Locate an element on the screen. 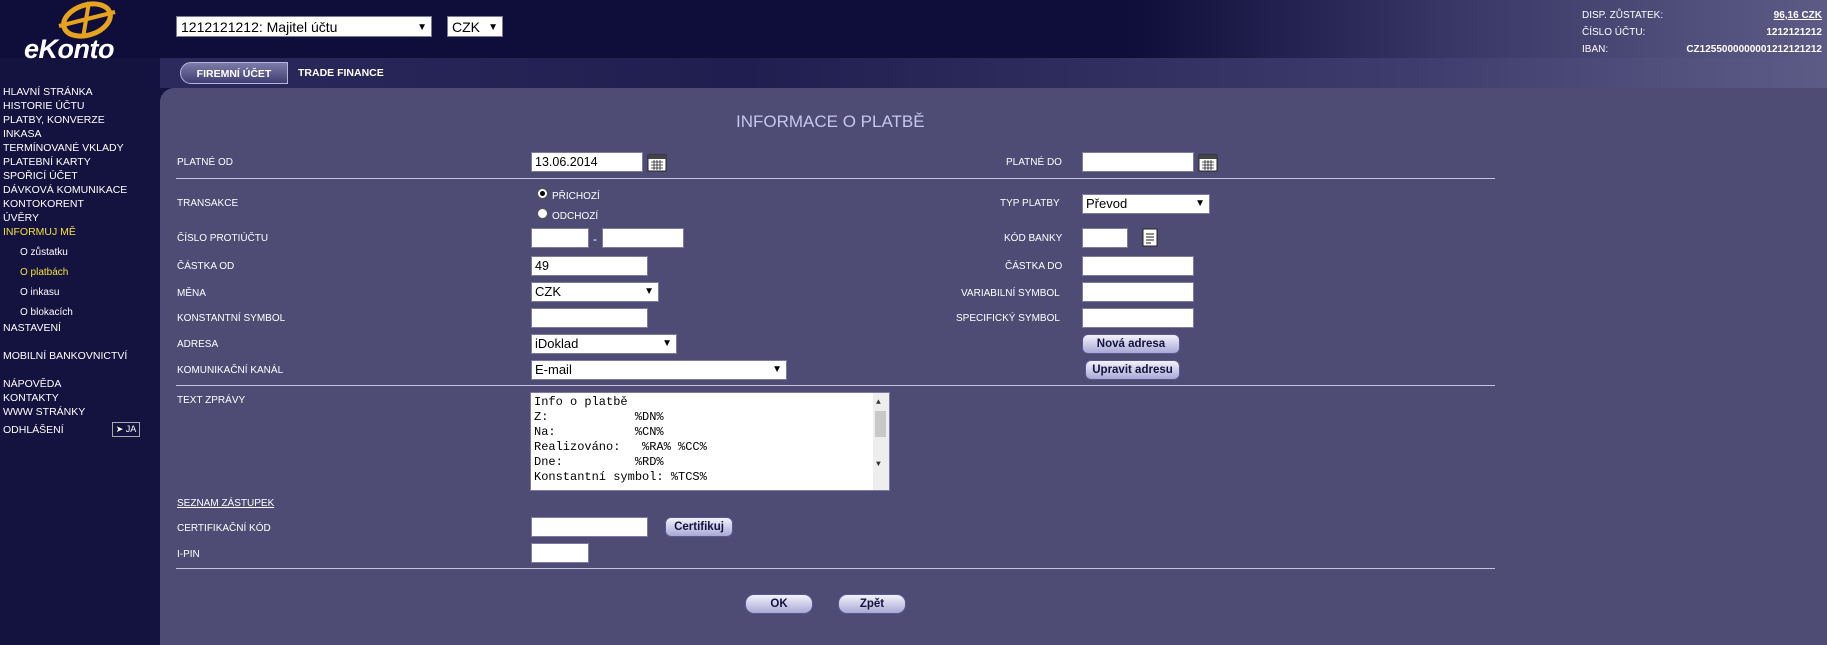 This screenshot has width=1827, height=645. castka-do-label: ČÁSTKA DO is located at coordinates (1034, 266).